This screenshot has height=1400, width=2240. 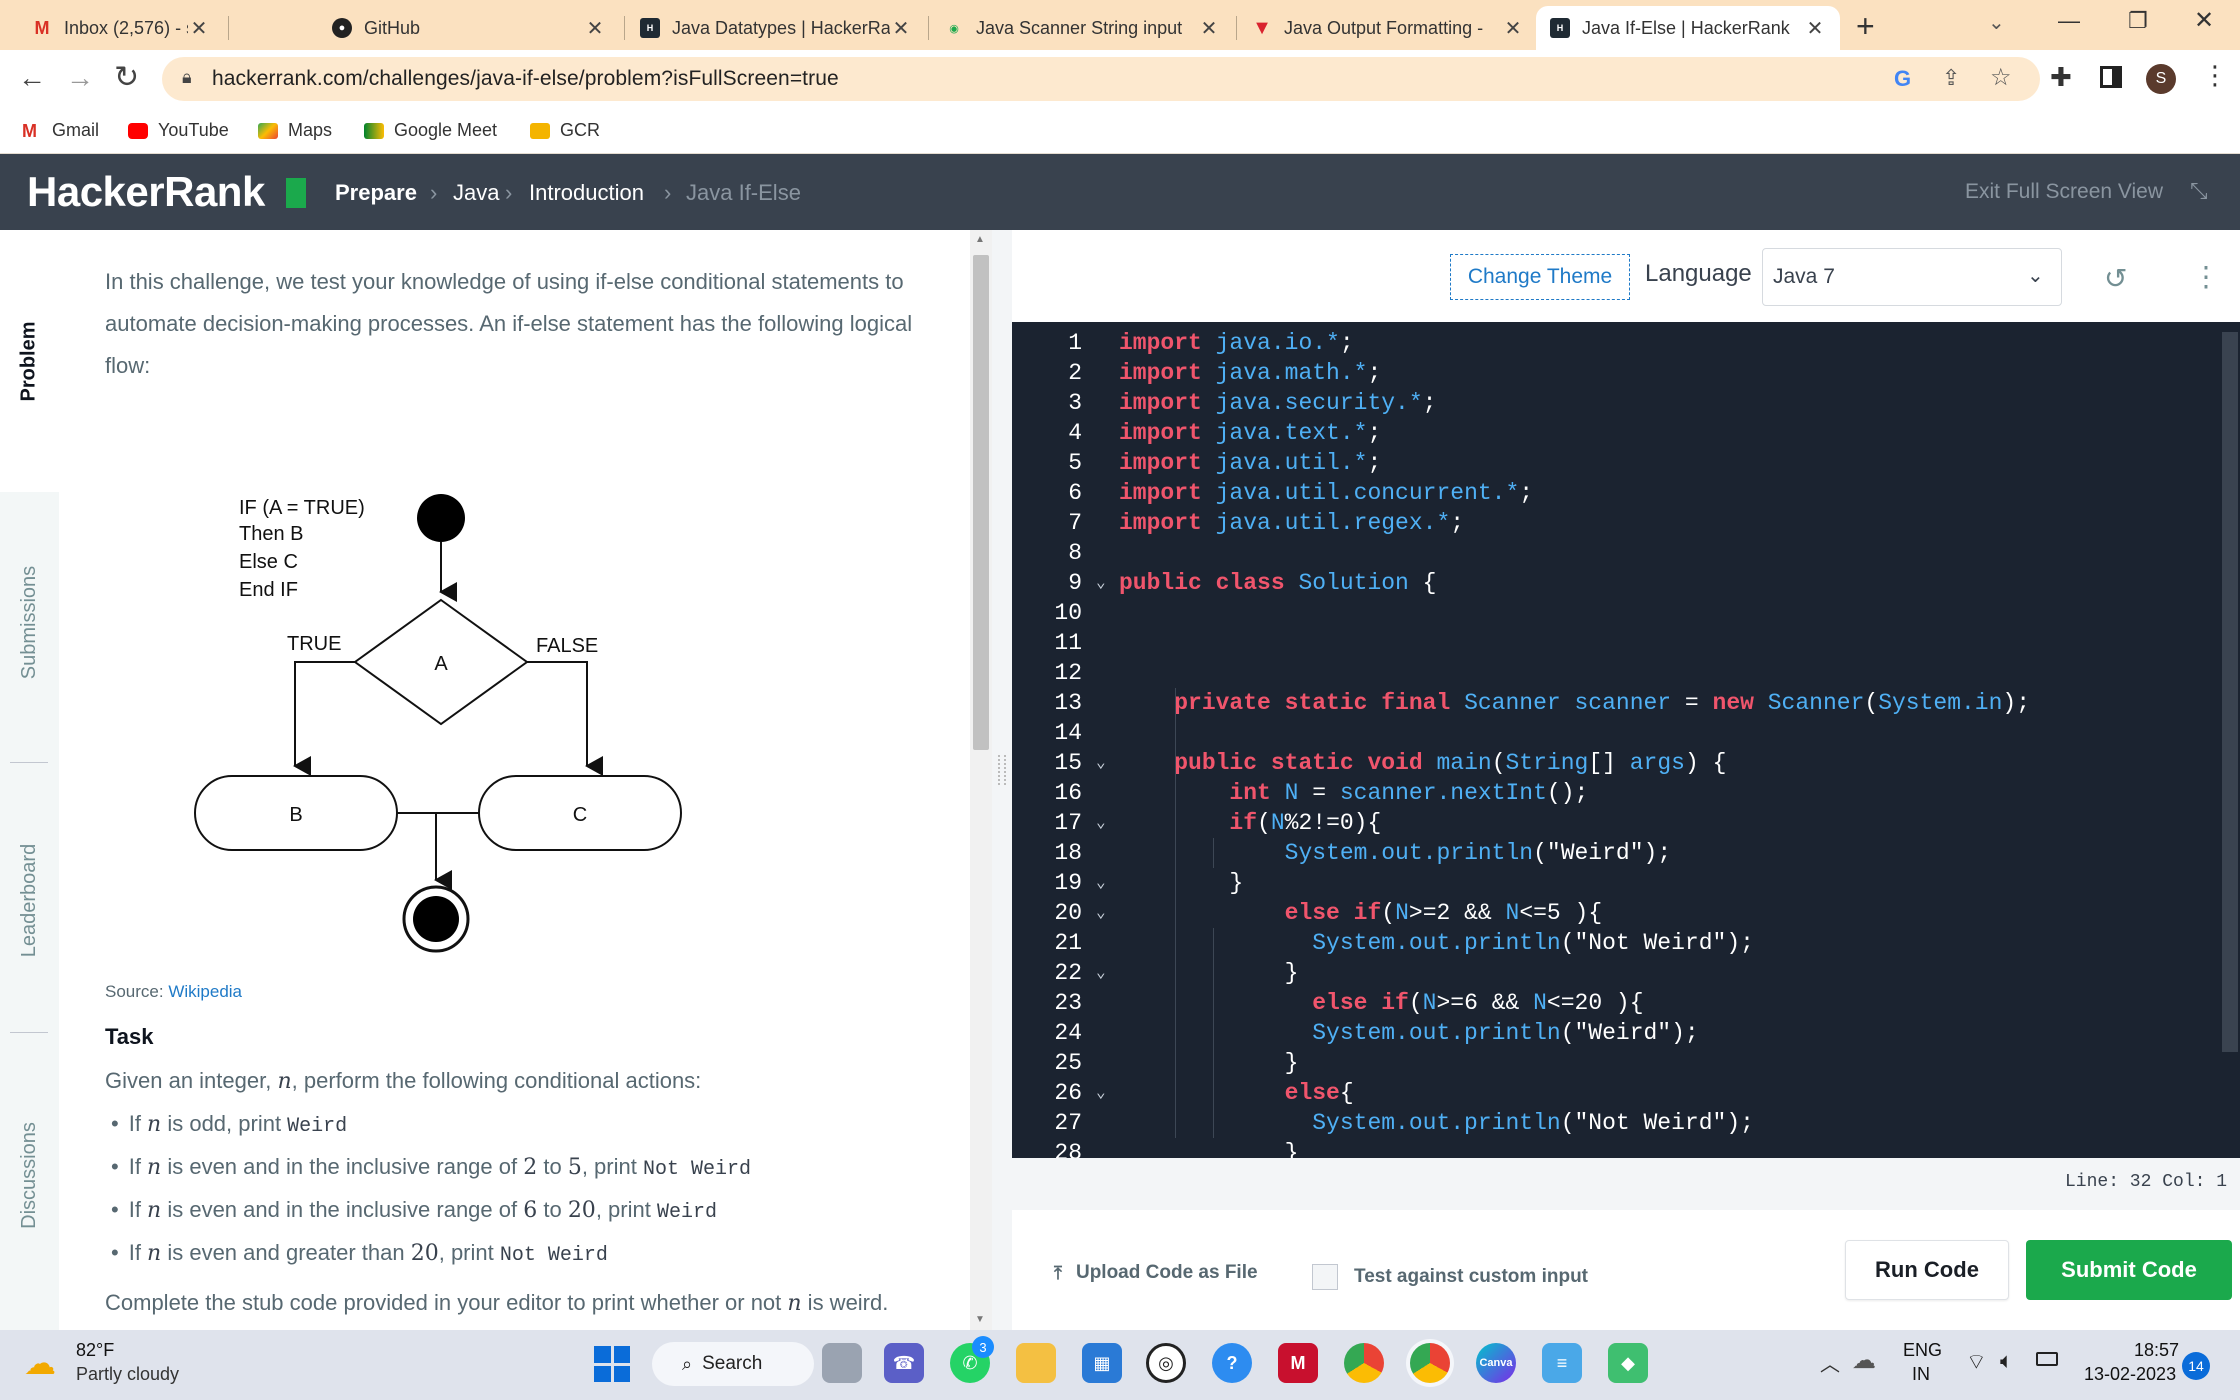 I want to click on chevron-down-icon: ⌄, so click(x=1996, y=22).